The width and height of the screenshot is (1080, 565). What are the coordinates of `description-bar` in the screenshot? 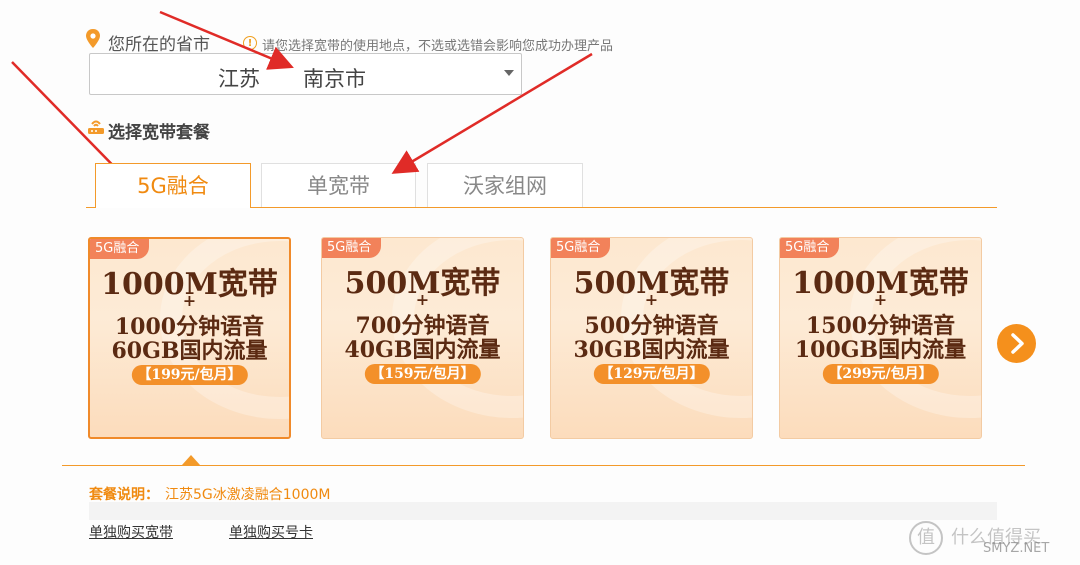 It's located at (543, 511).